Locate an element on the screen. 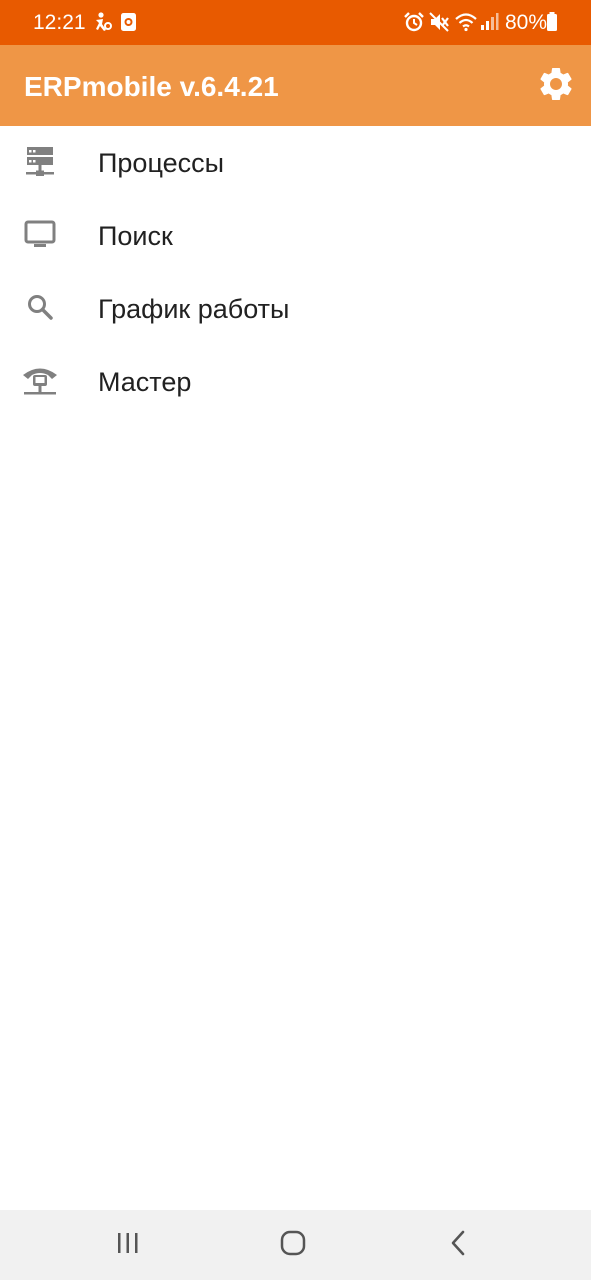 The width and height of the screenshot is (591, 1280). recents-button is located at coordinates (128, 1245).